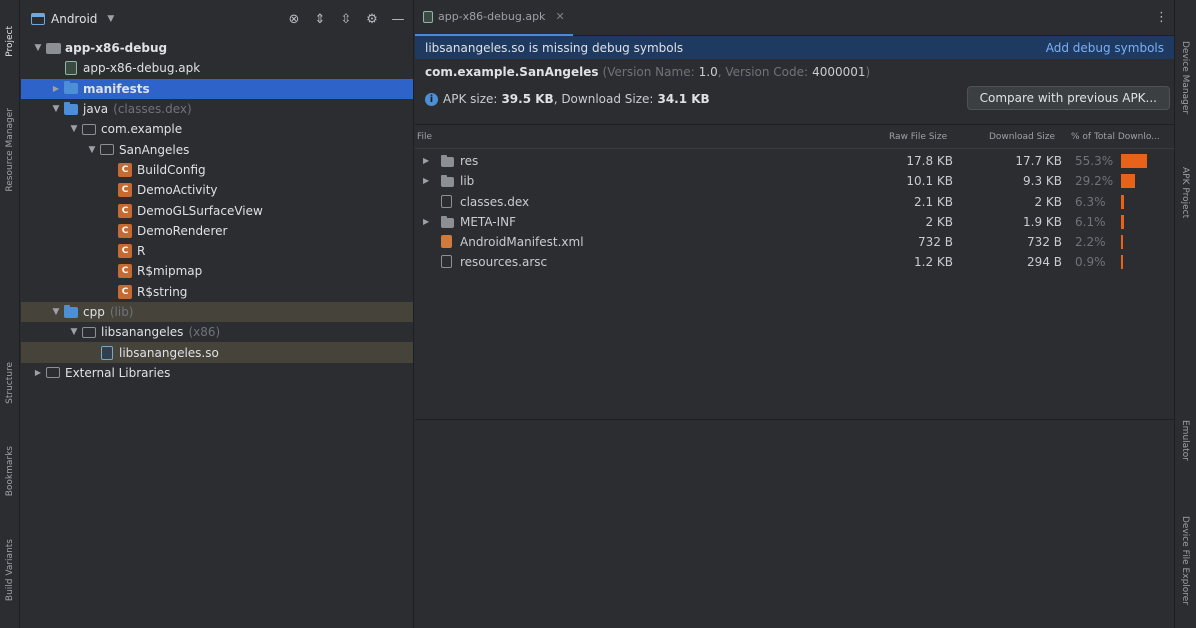  Describe the element at coordinates (10, 570) in the screenshot. I see `tool-tab-build-variants: Build Variants` at that location.